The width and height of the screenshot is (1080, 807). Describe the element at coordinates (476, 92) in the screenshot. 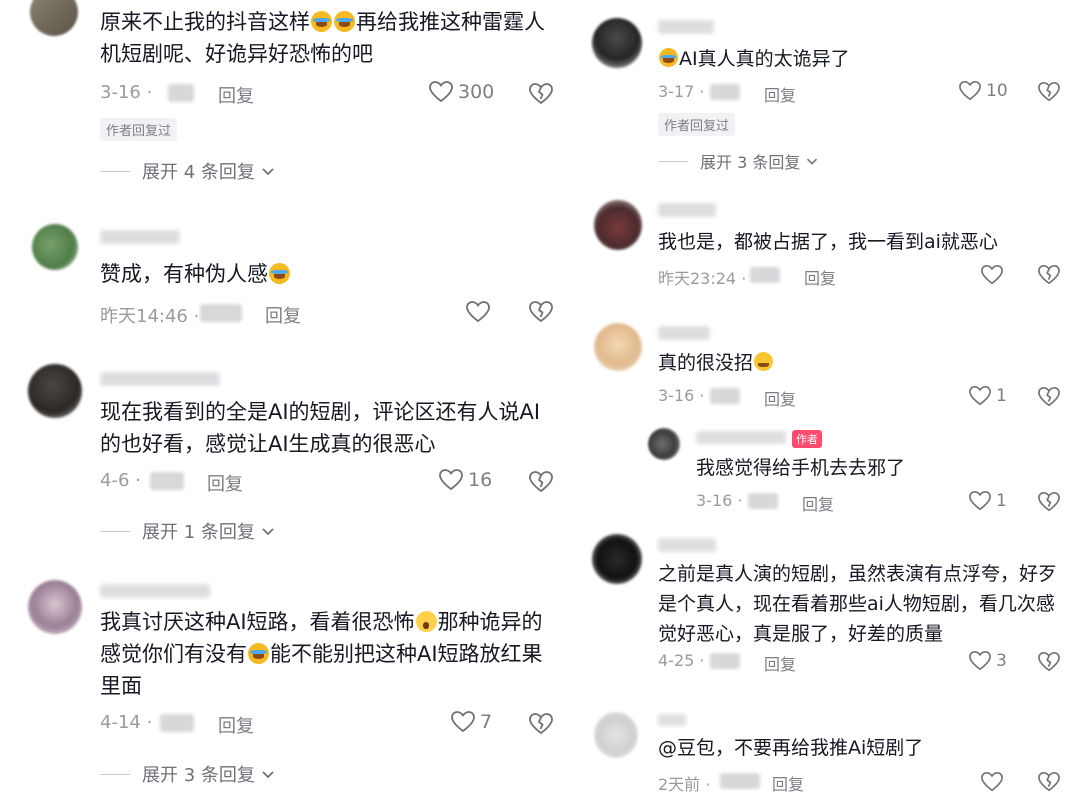

I see `like-count: 300` at that location.